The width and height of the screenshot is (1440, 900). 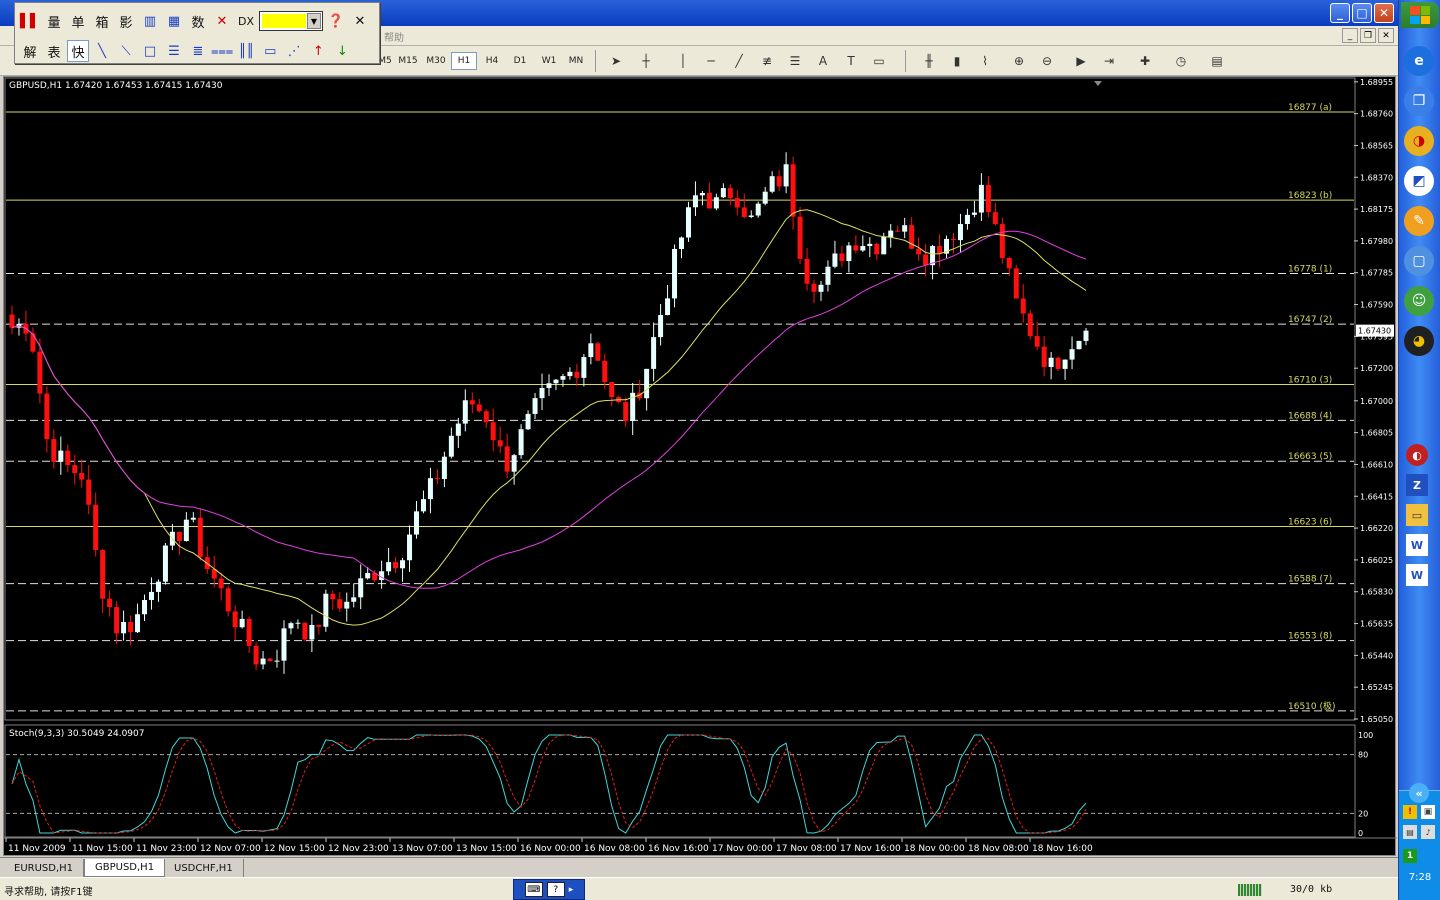 I want to click on close-button: ✕, so click(x=1384, y=13).